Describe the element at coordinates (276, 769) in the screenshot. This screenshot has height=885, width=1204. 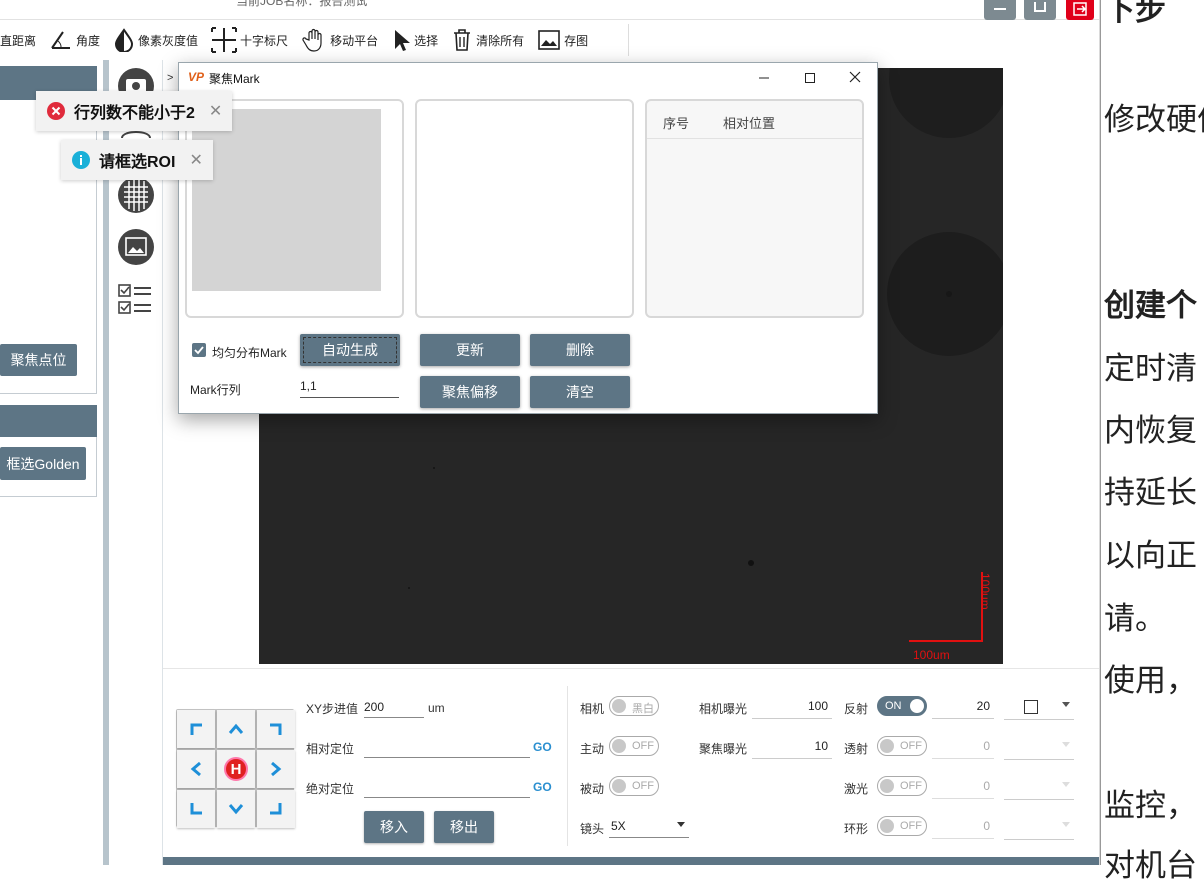
I see `jog-right-button` at that location.